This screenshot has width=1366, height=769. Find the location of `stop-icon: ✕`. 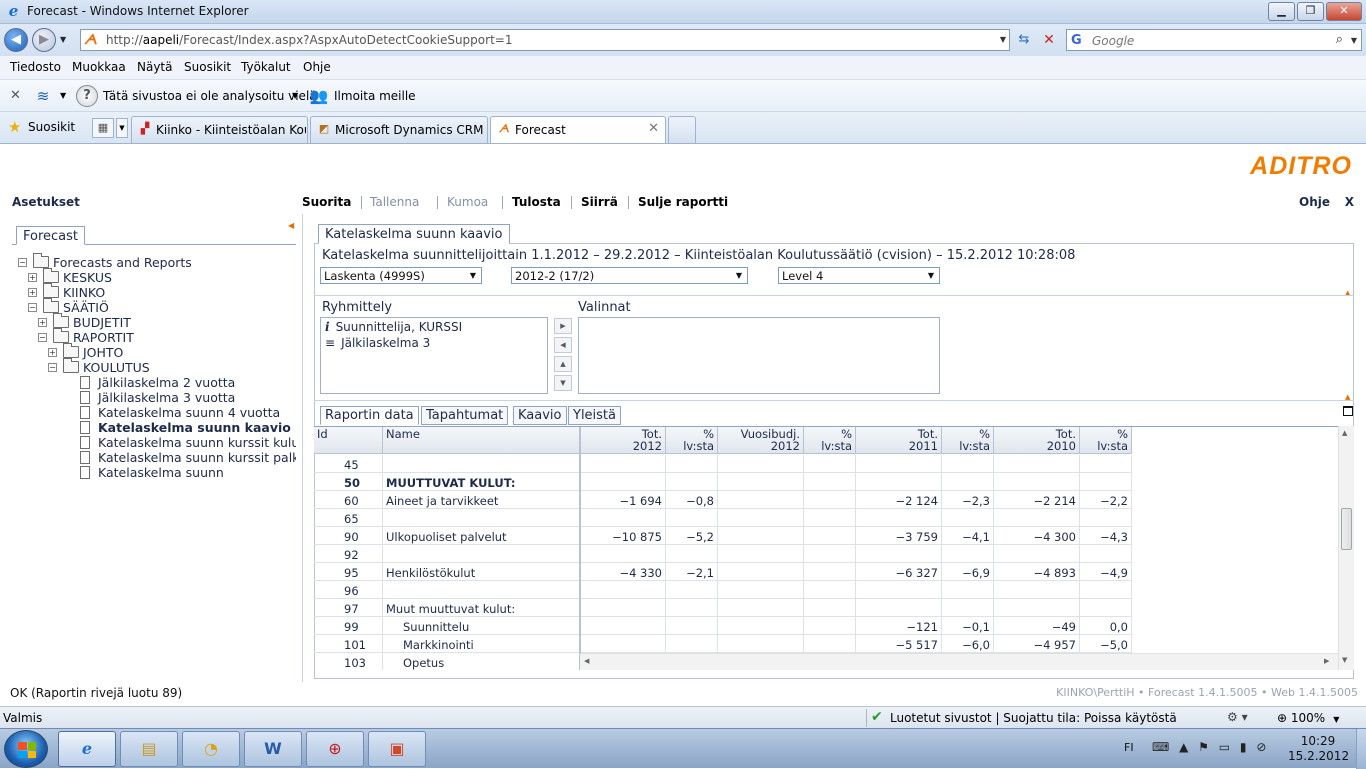

stop-icon: ✕ is located at coordinates (1049, 40).